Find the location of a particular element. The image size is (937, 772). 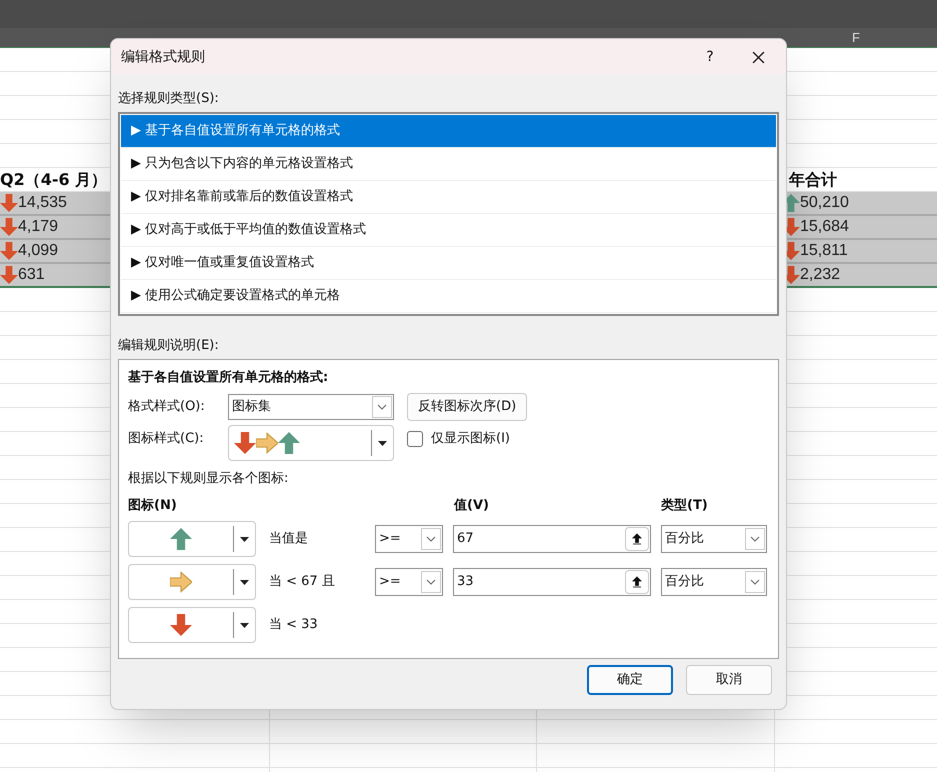

header-cell-text: 年合计 is located at coordinates (812, 180).